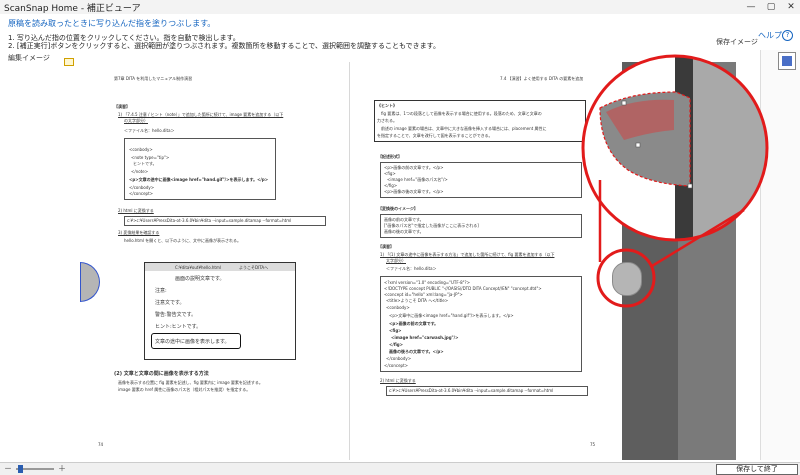  What do you see at coordinates (139, 232) in the screenshot?
I see `left-step-3: 3) 変換結果を確認する` at bounding box center [139, 232].